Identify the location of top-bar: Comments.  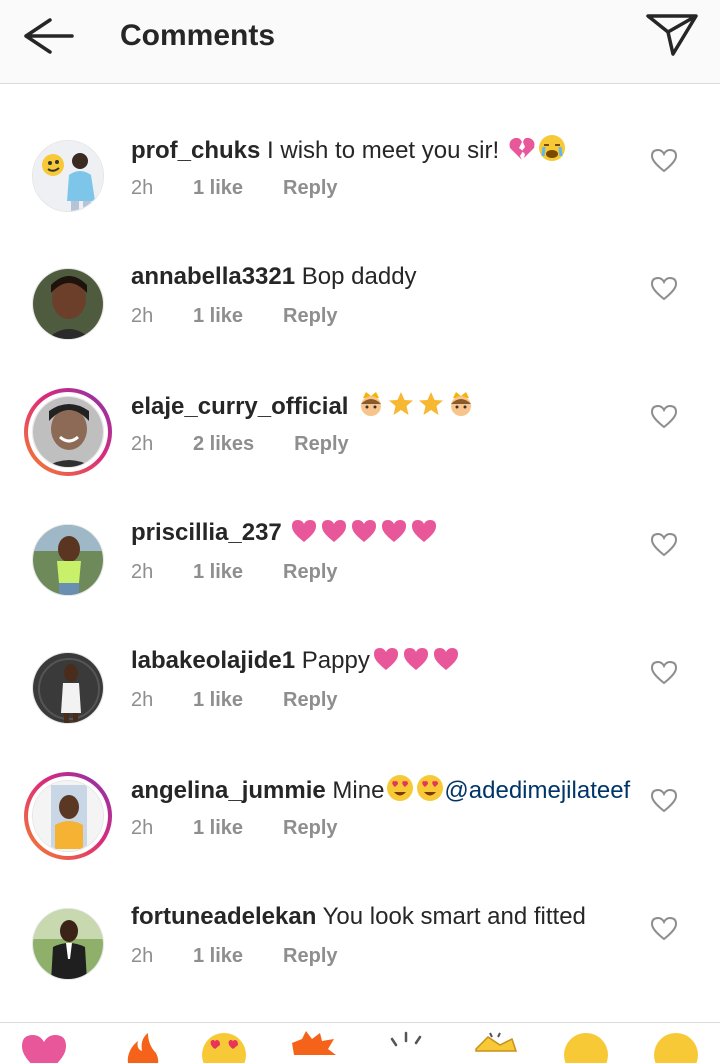
(360, 42).